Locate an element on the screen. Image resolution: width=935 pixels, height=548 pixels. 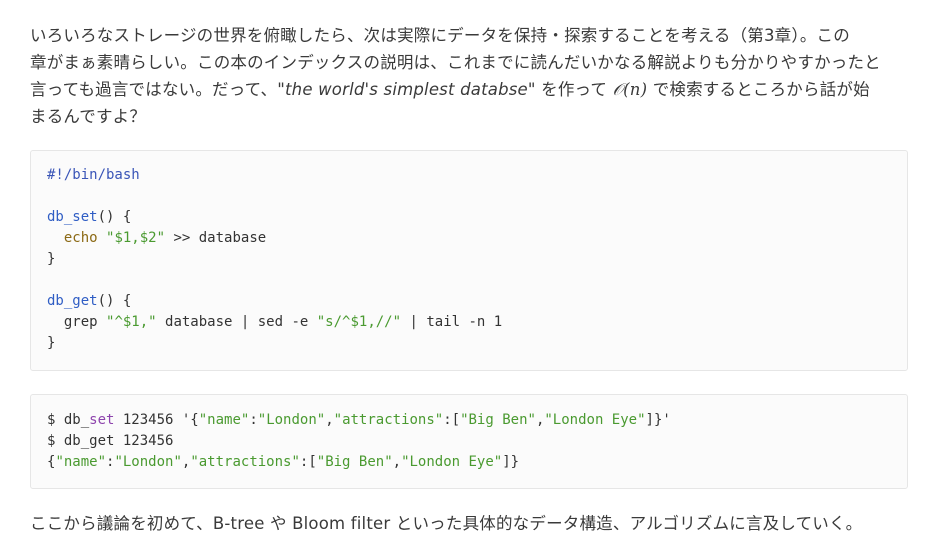
db-get-function-name: db_get is located at coordinates (72, 301).